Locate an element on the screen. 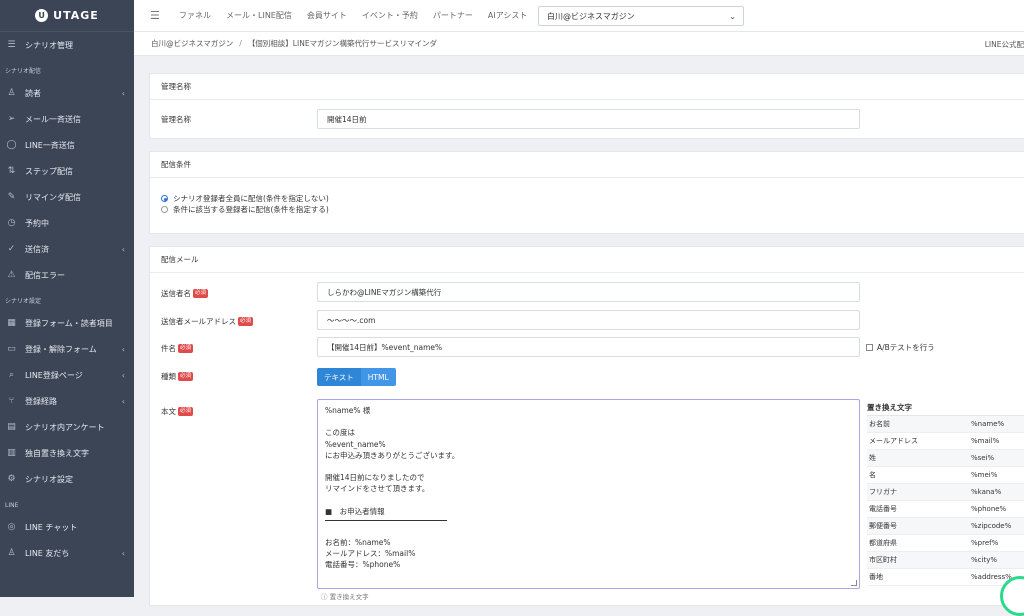  type-text-button: テキスト is located at coordinates (339, 377).